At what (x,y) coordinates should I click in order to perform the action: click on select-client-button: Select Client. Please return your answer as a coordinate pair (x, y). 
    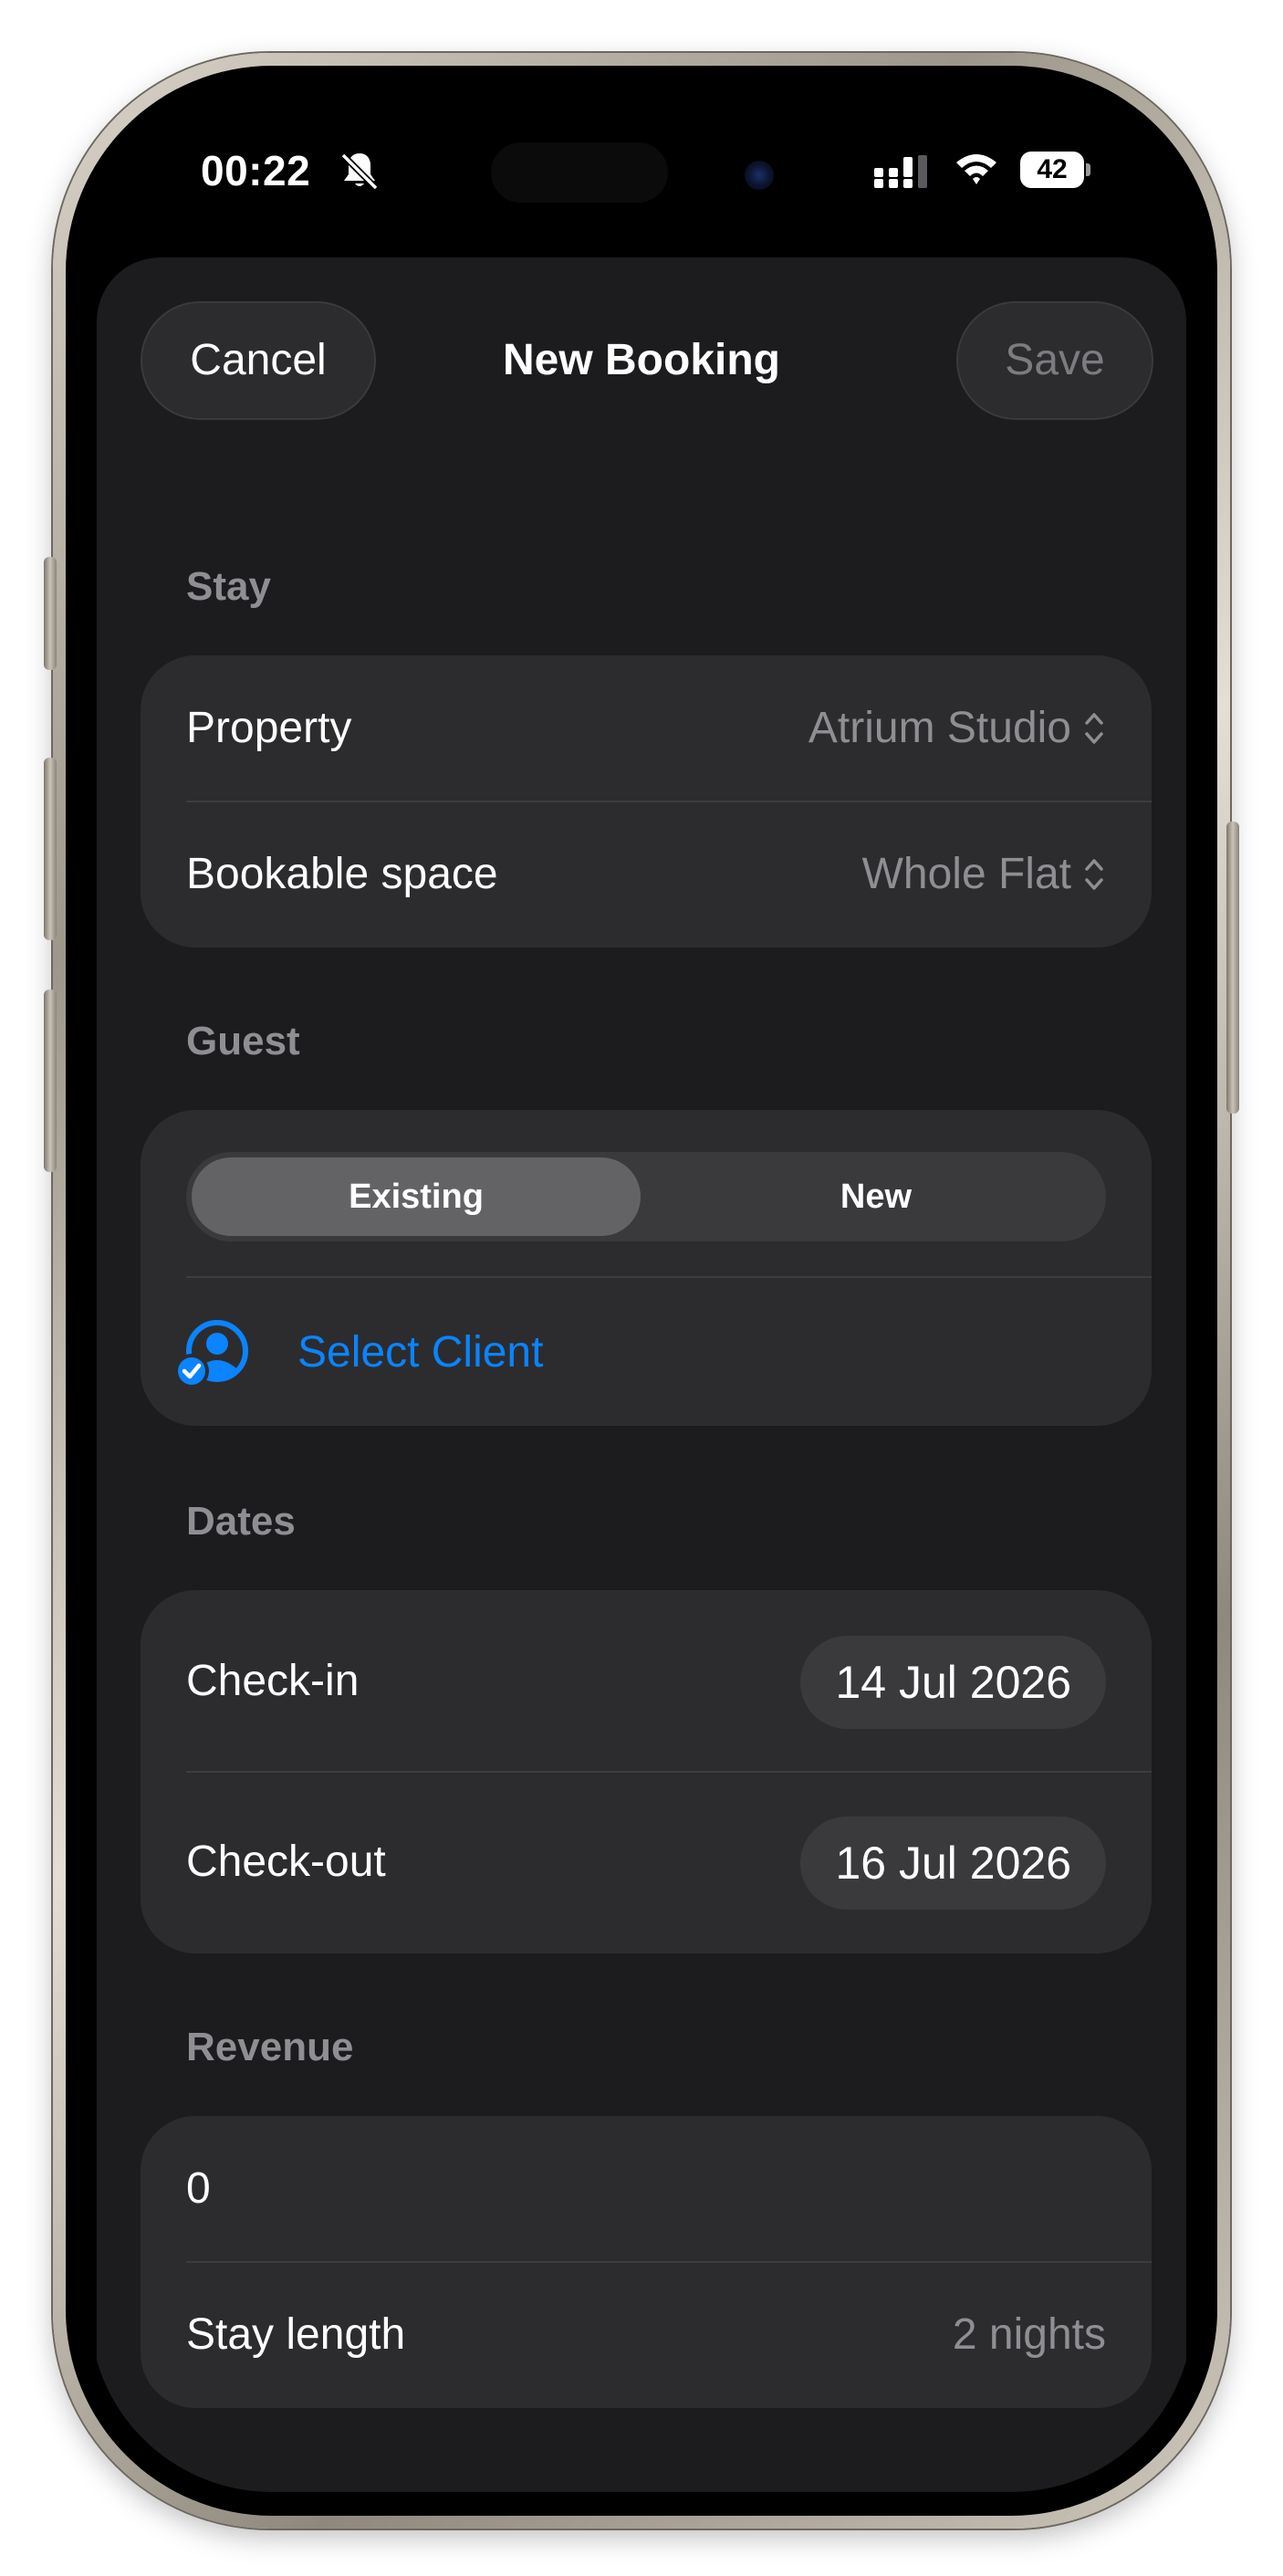
    Looking at the image, I should click on (420, 1352).